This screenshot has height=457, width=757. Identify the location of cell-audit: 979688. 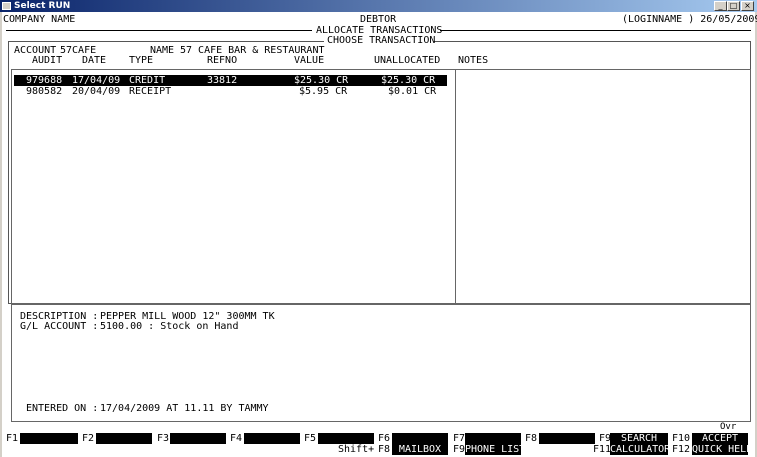
(44, 80).